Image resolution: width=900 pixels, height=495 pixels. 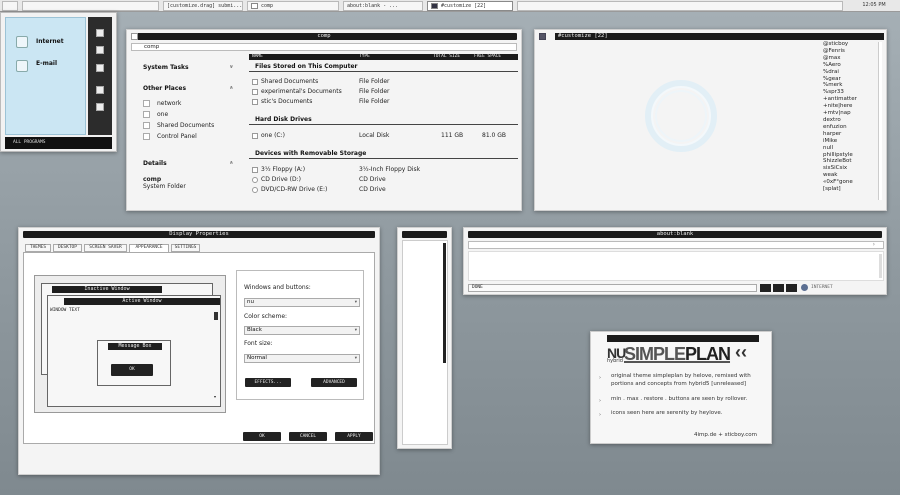 I want to click on chevron-down-icon: ▾, so click(x=355, y=330).